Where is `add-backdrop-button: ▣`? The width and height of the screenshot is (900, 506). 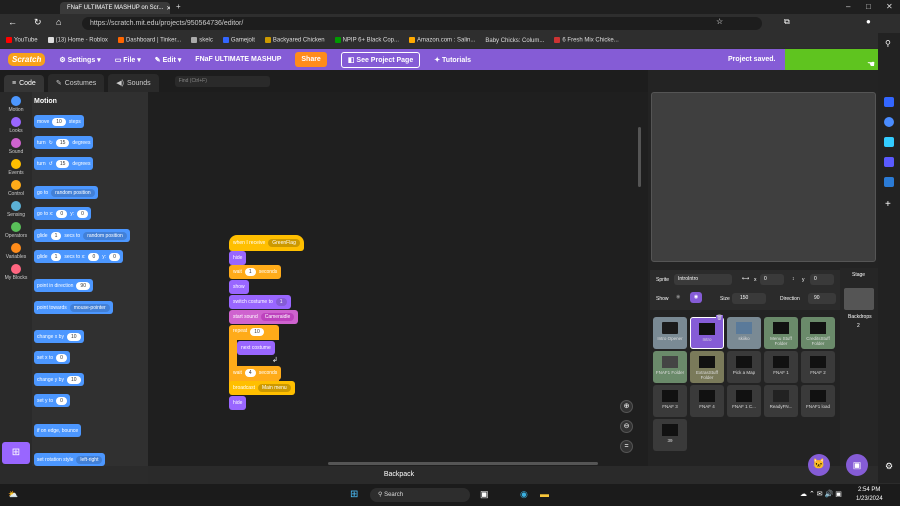 add-backdrop-button: ▣ is located at coordinates (857, 465).